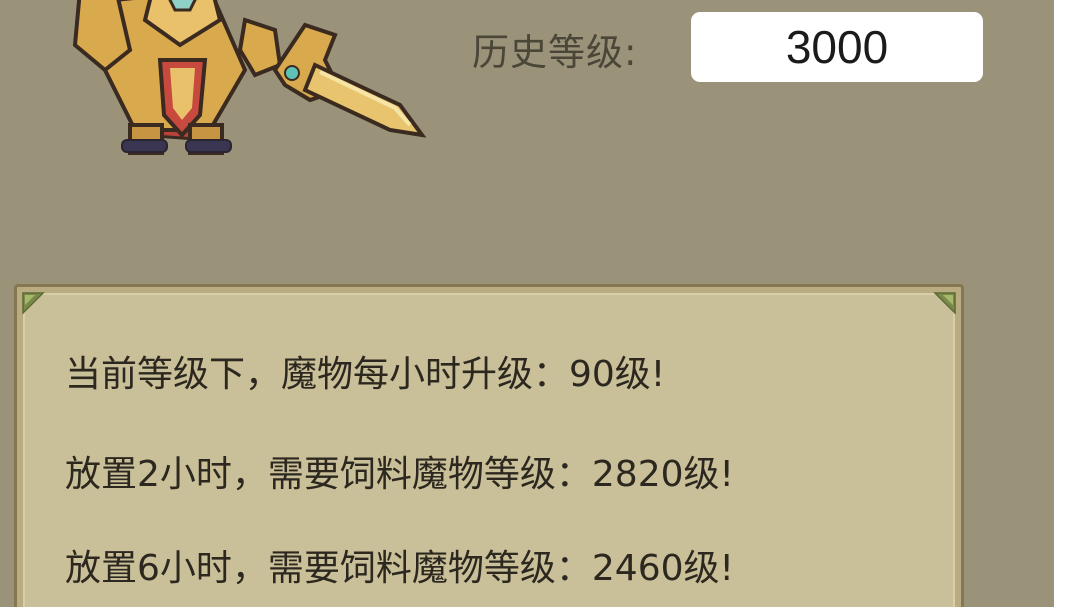 This screenshot has width=1080, height=607. I want to click on feed-level-6h-text: 放置6小时，需要饲料魔物等级：2460级!, so click(399, 568).